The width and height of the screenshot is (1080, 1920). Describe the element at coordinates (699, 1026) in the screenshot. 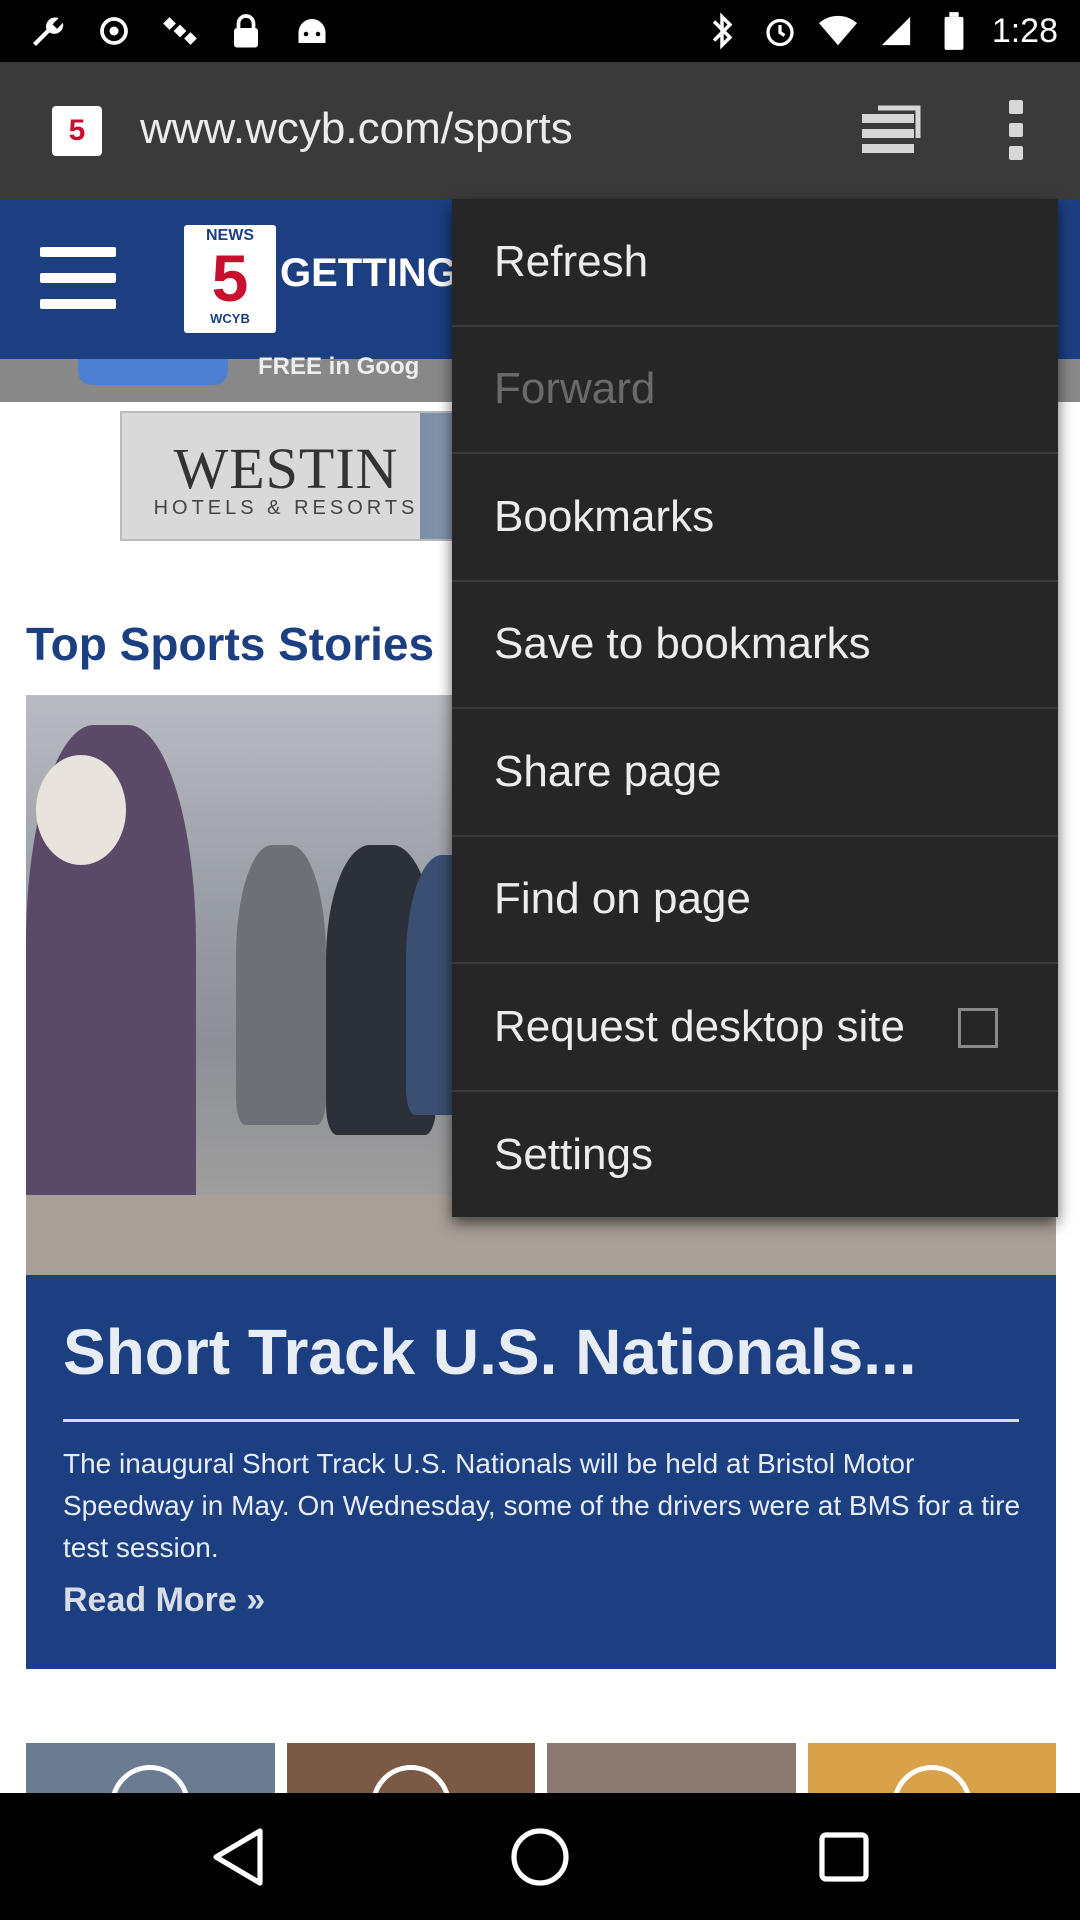

I see `menu-item-label: Request desktop site` at that location.